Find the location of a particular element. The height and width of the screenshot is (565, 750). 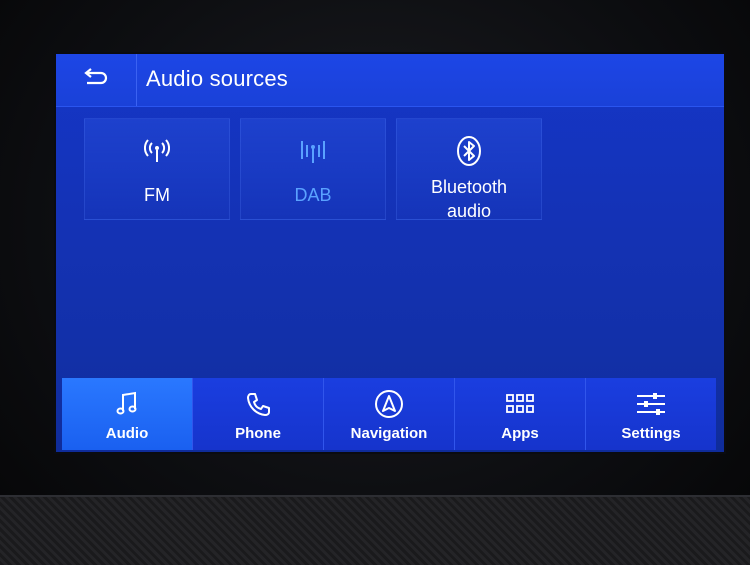

nav-item-navigation: Navigation is located at coordinates (389, 414).